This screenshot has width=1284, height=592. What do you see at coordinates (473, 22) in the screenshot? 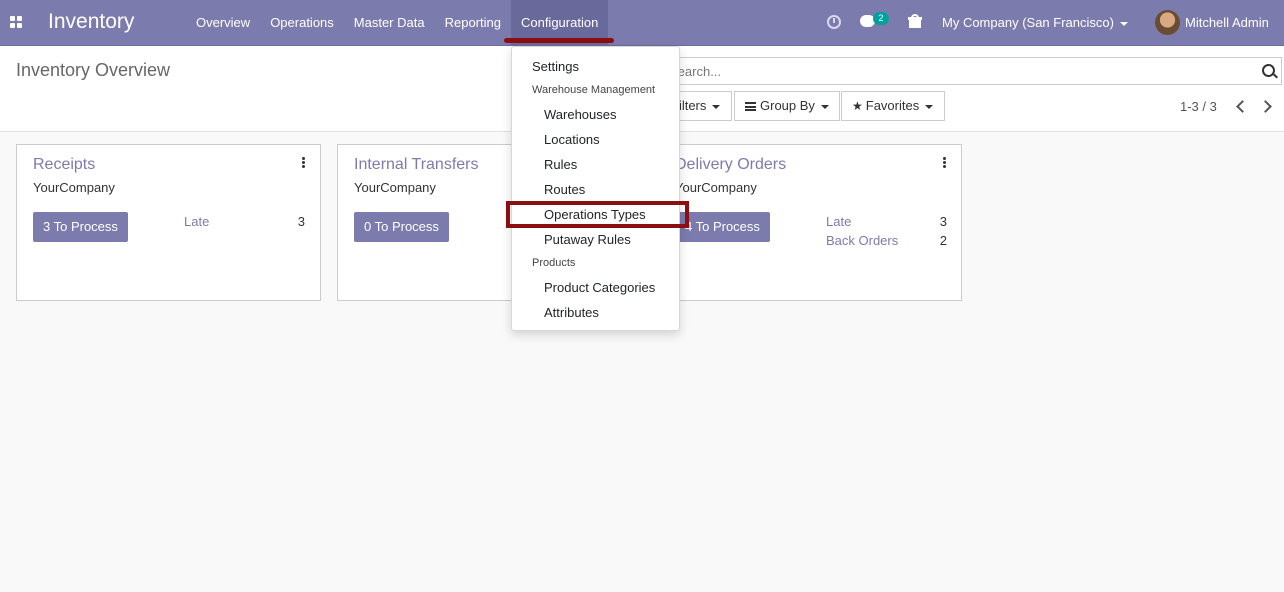
I see `menu-reporting: Reporting` at bounding box center [473, 22].